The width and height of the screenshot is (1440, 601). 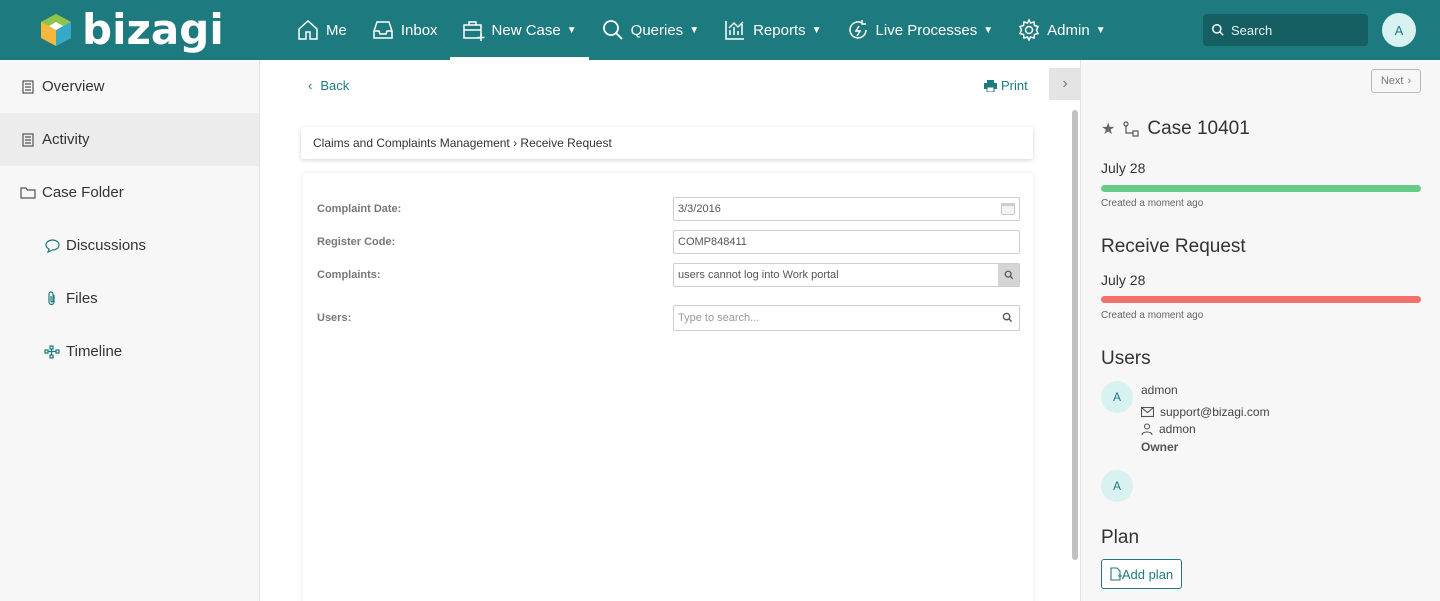 I want to click on register-code-label: Register Code:, so click(x=356, y=242).